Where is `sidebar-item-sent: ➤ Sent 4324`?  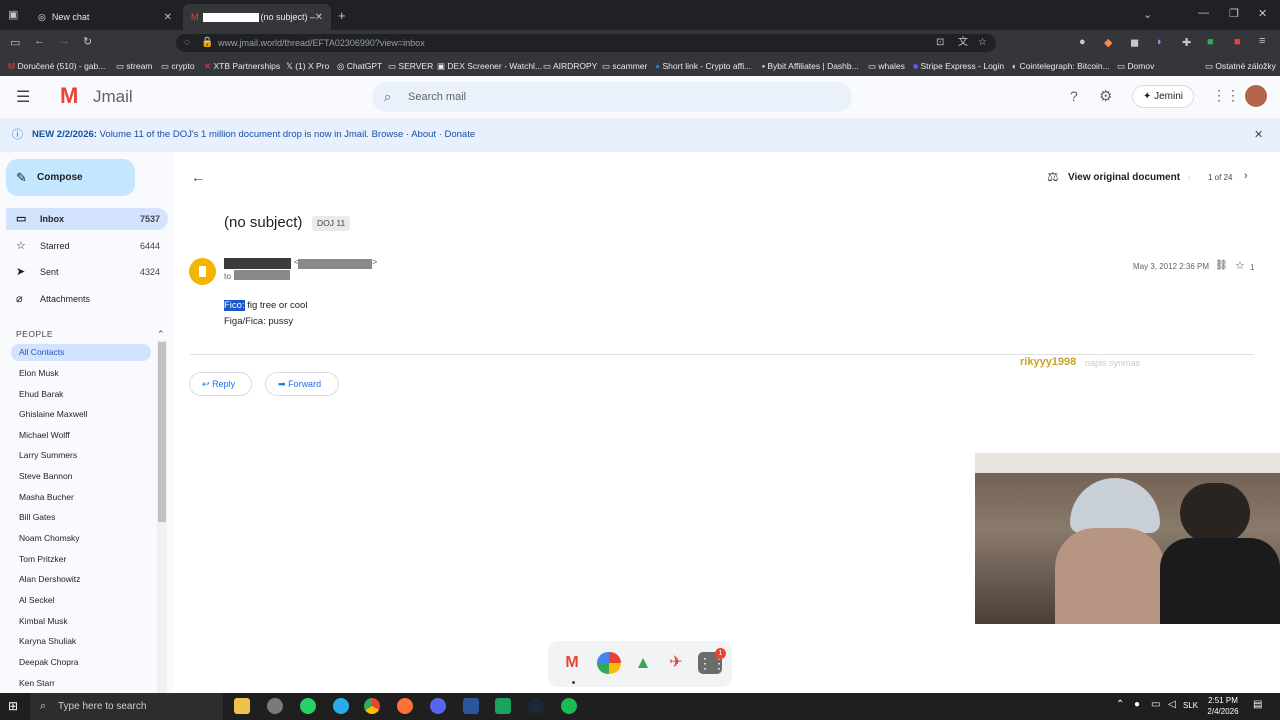
sidebar-item-sent: ➤ Sent 4324 is located at coordinates (87, 272).